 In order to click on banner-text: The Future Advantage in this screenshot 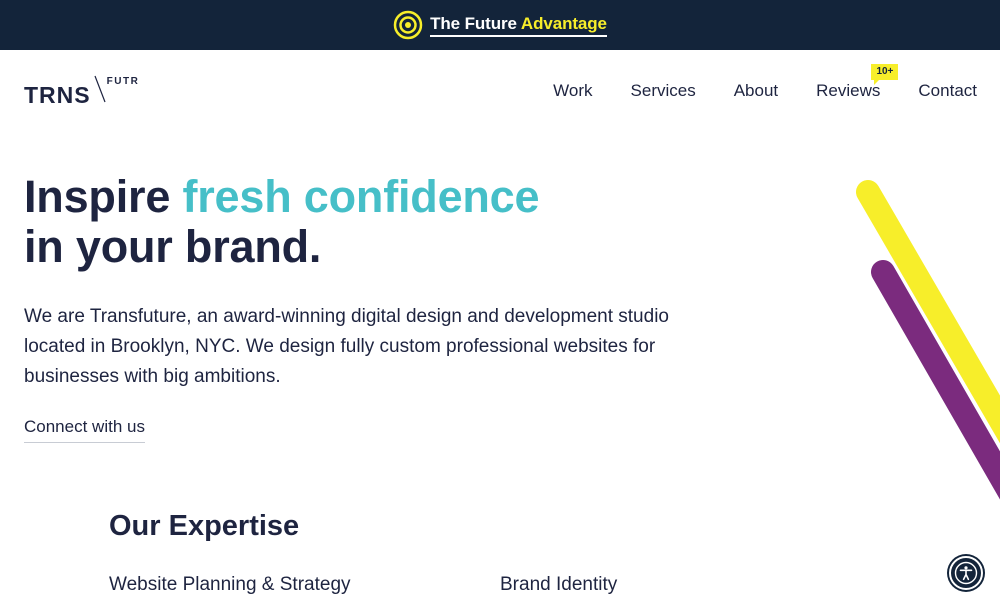, I will do `click(518, 25)`.